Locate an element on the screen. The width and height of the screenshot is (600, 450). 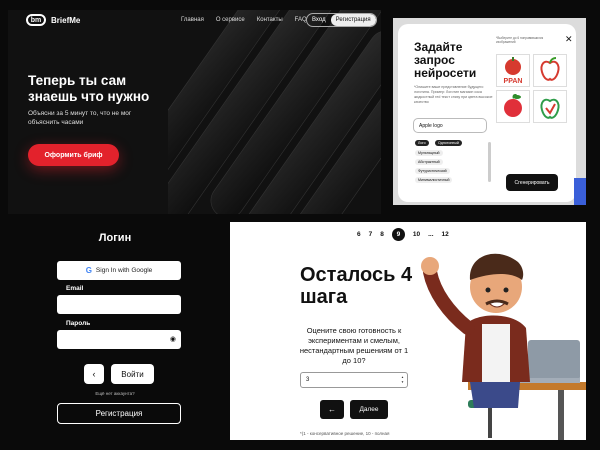
nav-item-home: Главная is located at coordinates (192, 20).